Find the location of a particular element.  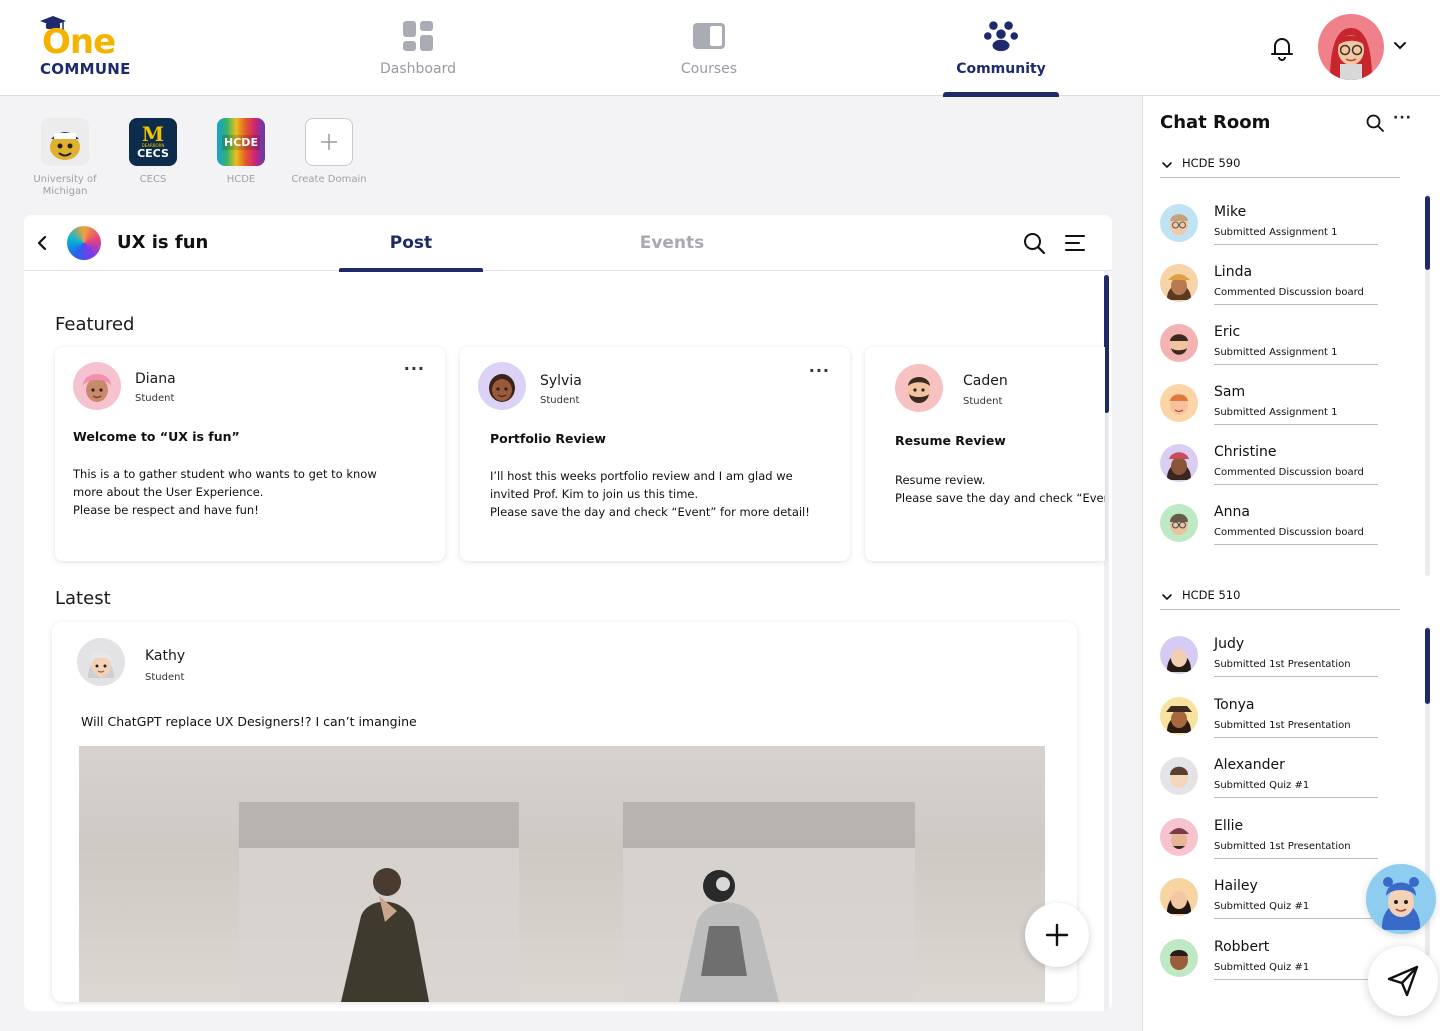

domain-hcde: HCDE HCDE is located at coordinates (241, 152).